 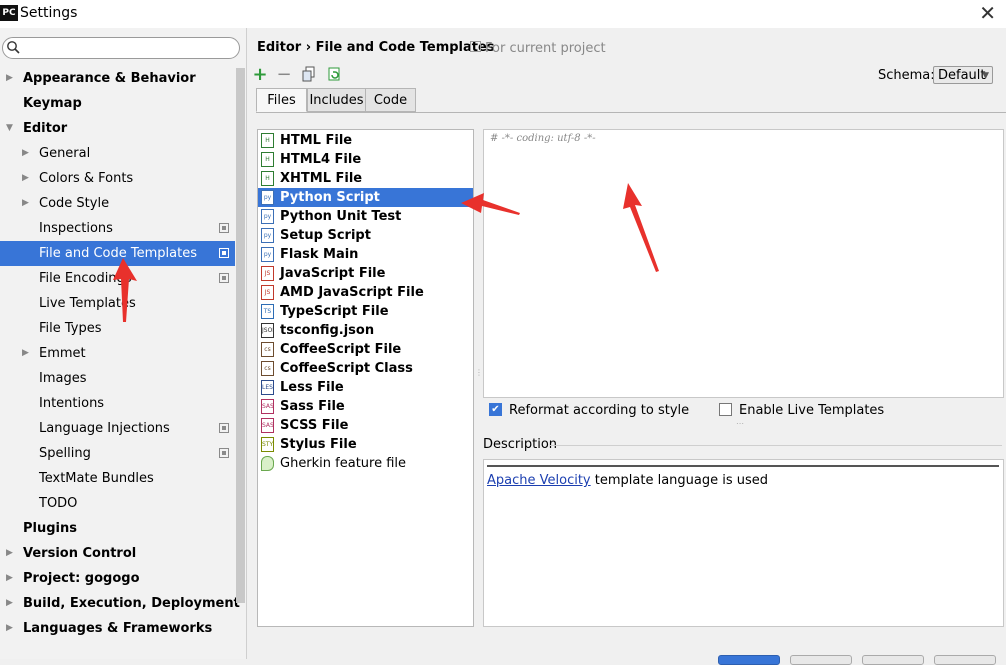 I want to click on template-list-item: Gherkin feature file, so click(x=365, y=463).